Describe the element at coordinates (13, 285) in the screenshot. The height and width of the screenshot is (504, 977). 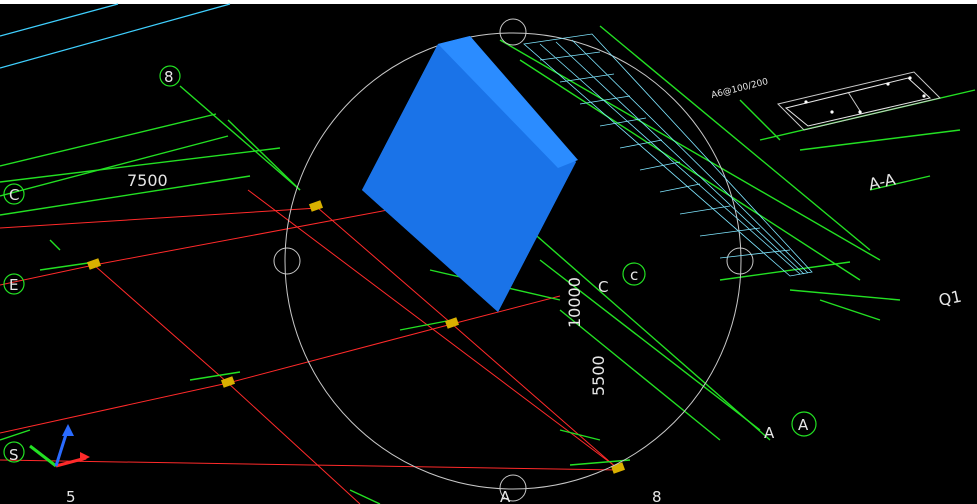
I see `axis-label-e-left: E` at that location.